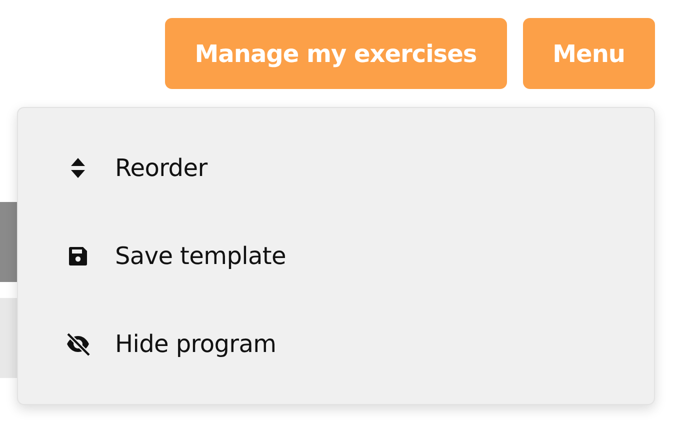  What do you see at coordinates (78, 344) in the screenshot?
I see `eye-slash-icon` at bounding box center [78, 344].